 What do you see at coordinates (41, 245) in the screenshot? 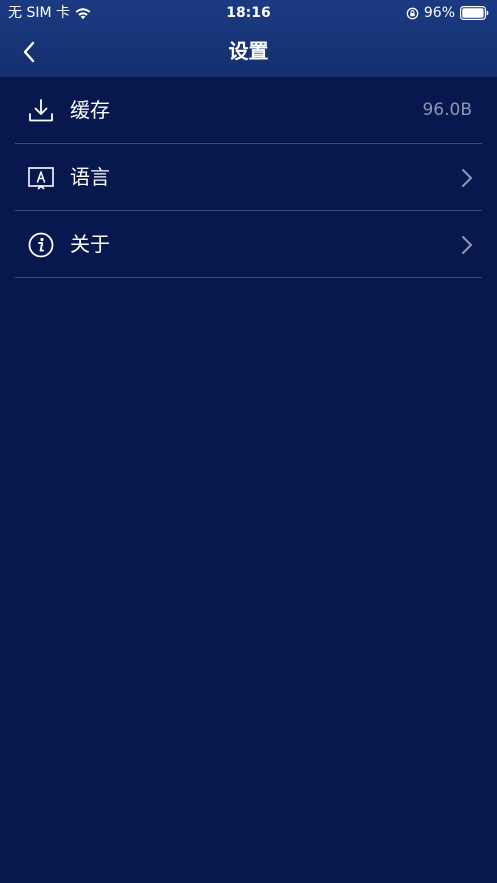
I see `info-icon` at bounding box center [41, 245].